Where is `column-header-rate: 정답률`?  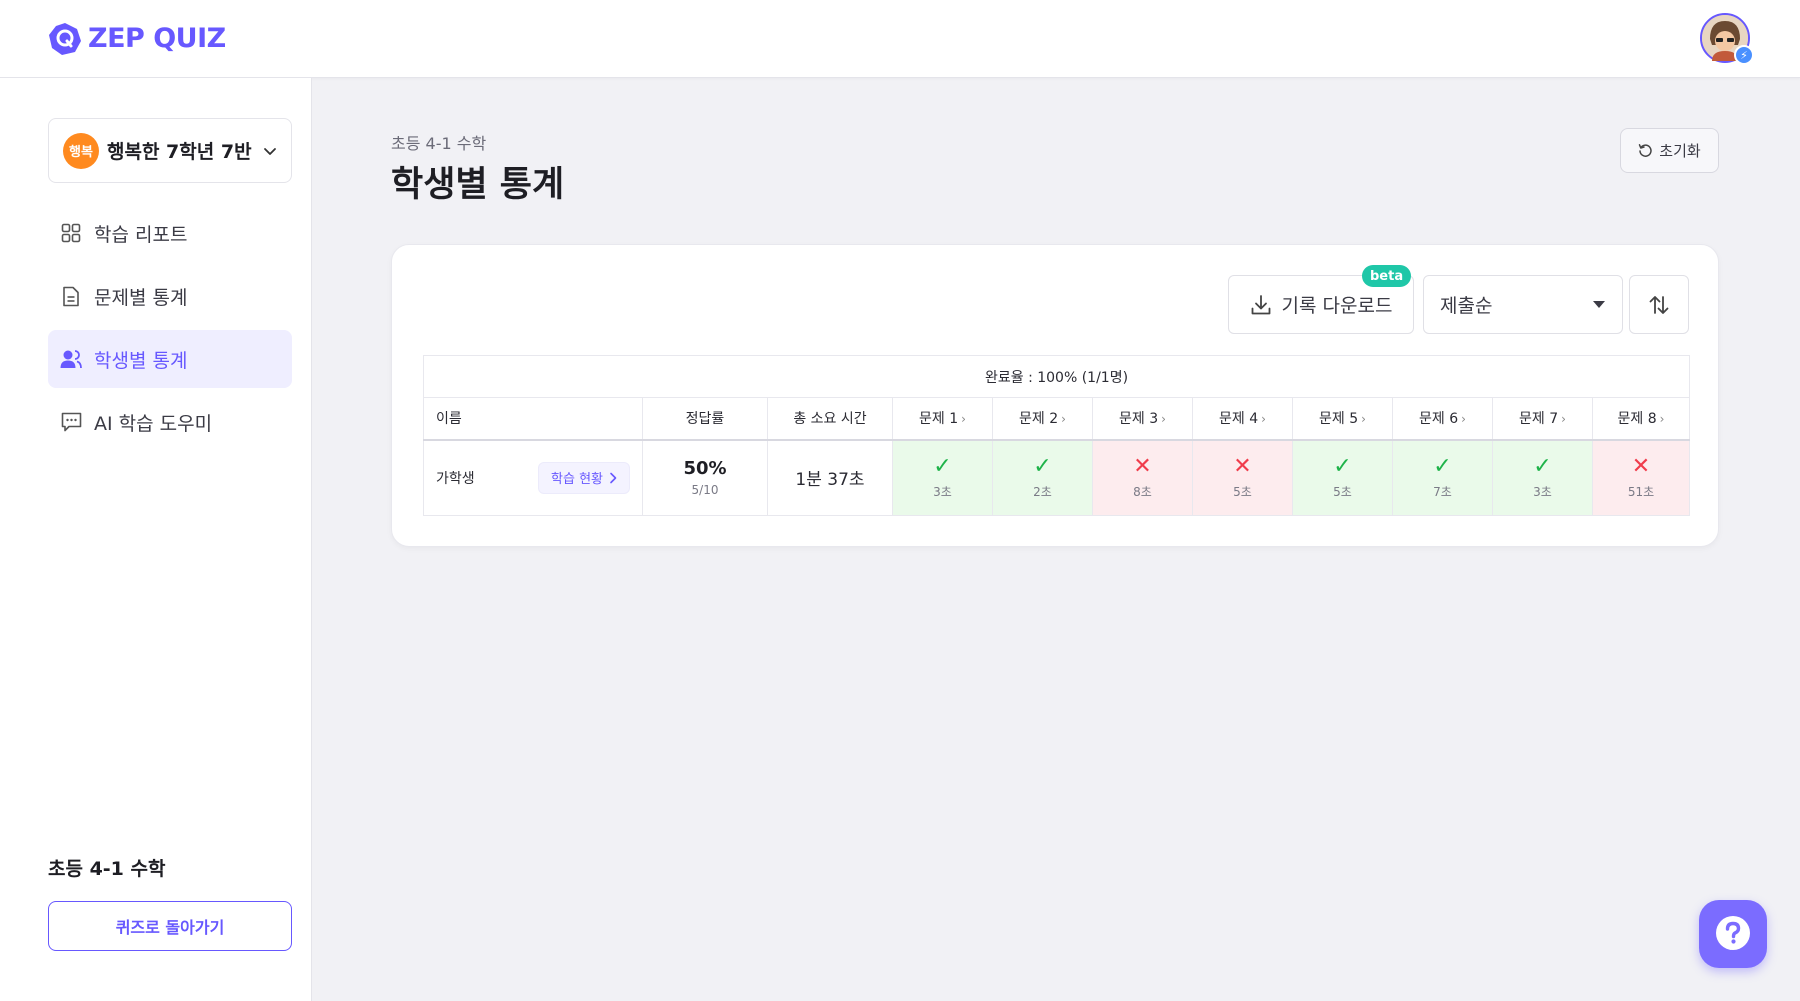
column-header-rate: 정답률 is located at coordinates (705, 418).